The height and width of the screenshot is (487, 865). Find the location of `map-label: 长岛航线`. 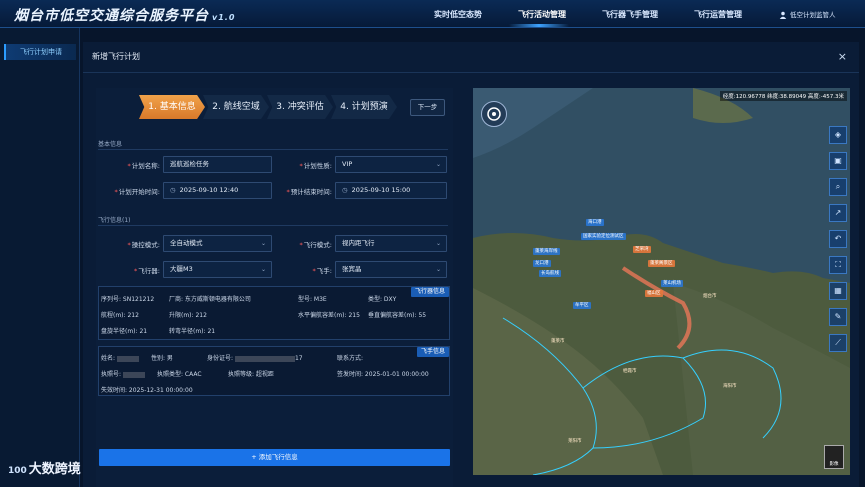

map-label: 长岛航线 is located at coordinates (550, 273).